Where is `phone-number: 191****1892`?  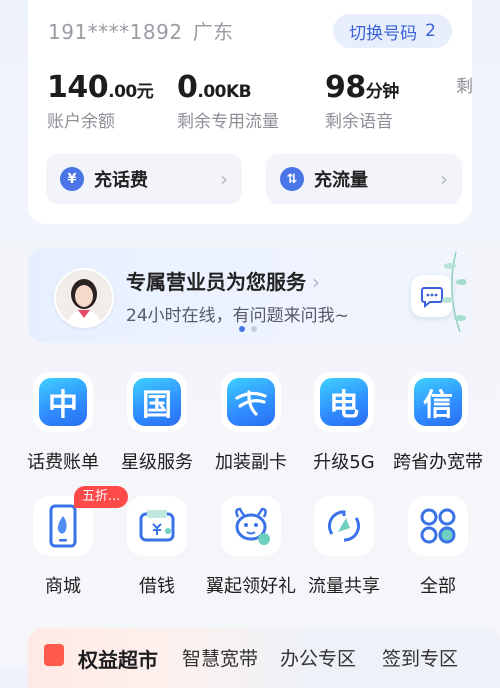 phone-number: 191****1892 is located at coordinates (115, 32).